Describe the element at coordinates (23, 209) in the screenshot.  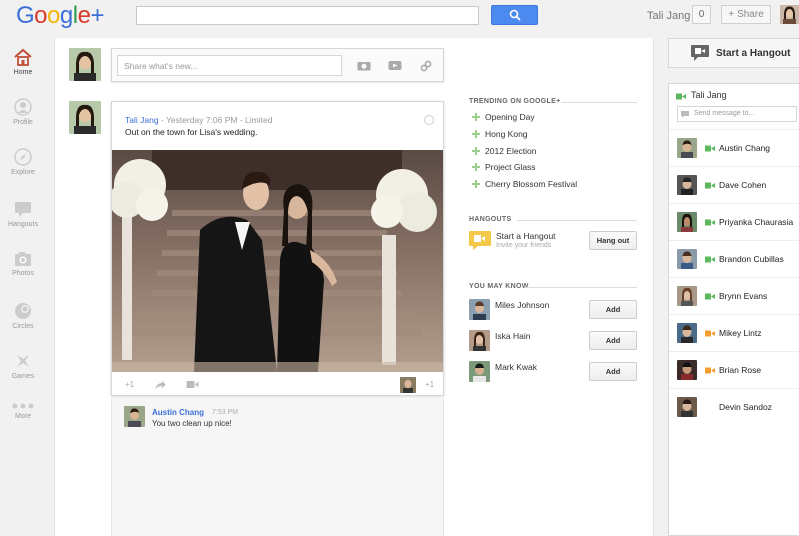
I see `hangouts-icon` at that location.